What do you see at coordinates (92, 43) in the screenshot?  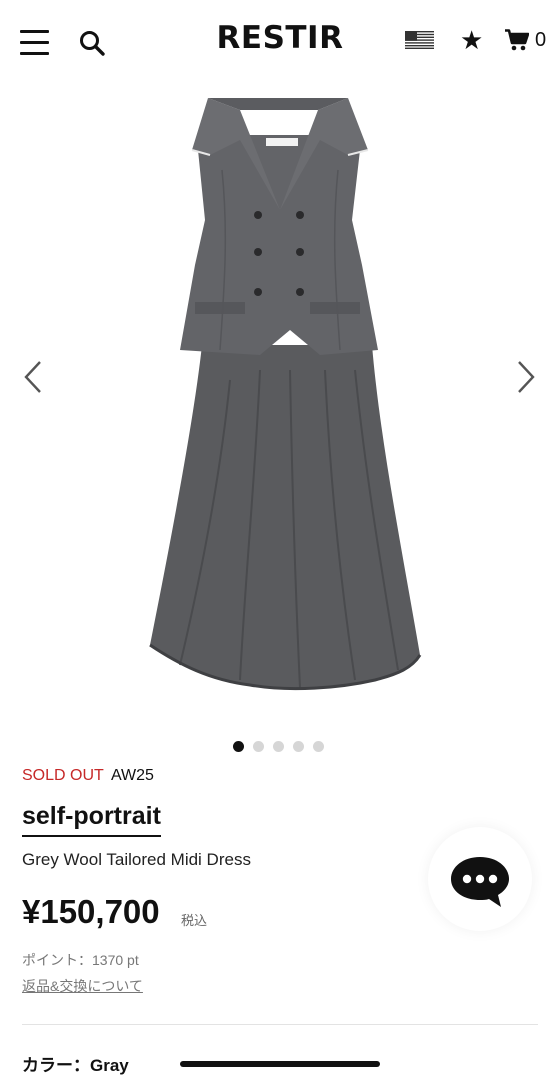 I see `search-icon` at bounding box center [92, 43].